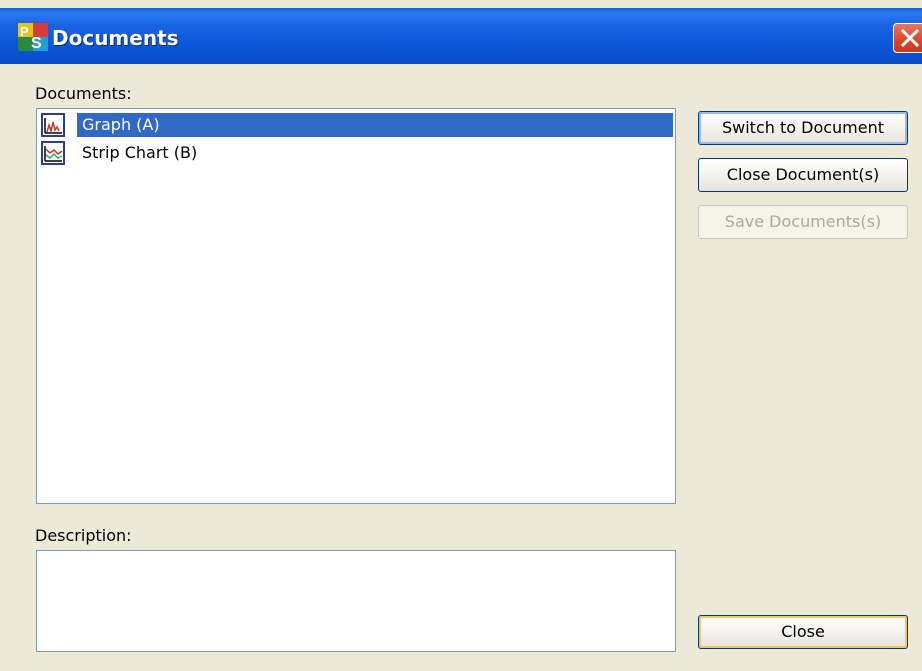 This screenshot has width=922, height=671. What do you see at coordinates (83, 535) in the screenshot?
I see `description-label: Description:` at bounding box center [83, 535].